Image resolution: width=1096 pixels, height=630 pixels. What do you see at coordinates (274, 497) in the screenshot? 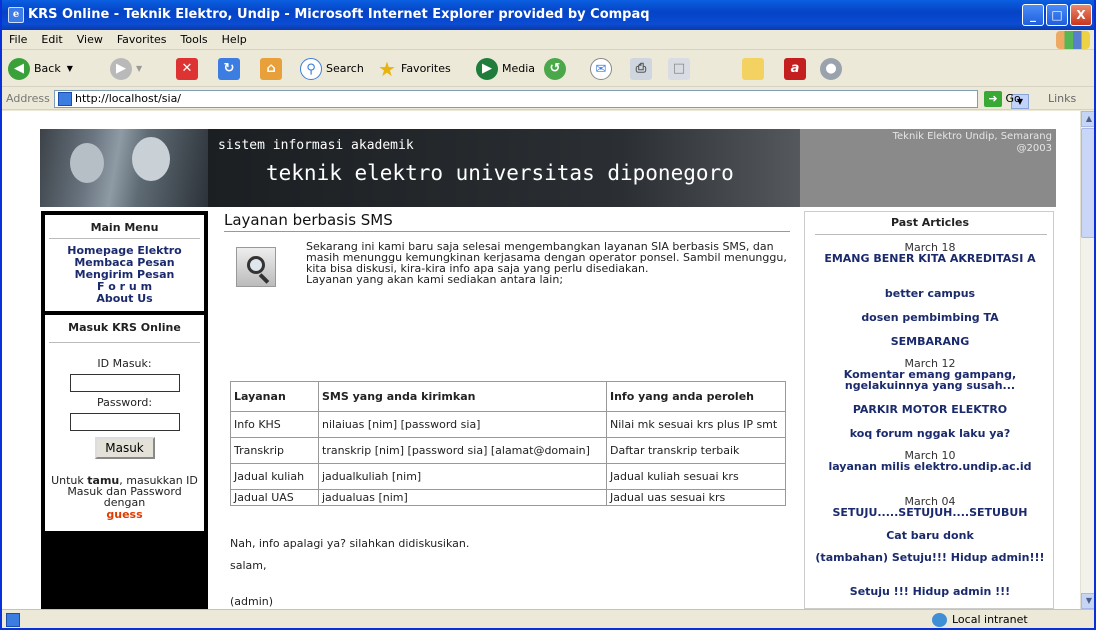
I see `table-cell: Jadual UAS` at bounding box center [274, 497].